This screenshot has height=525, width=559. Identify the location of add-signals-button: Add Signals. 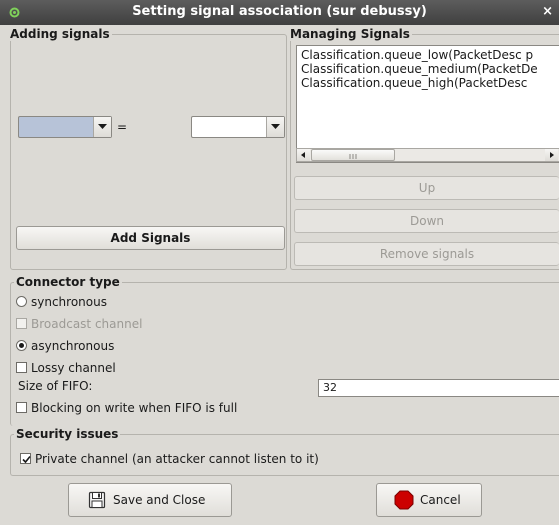
(150, 238).